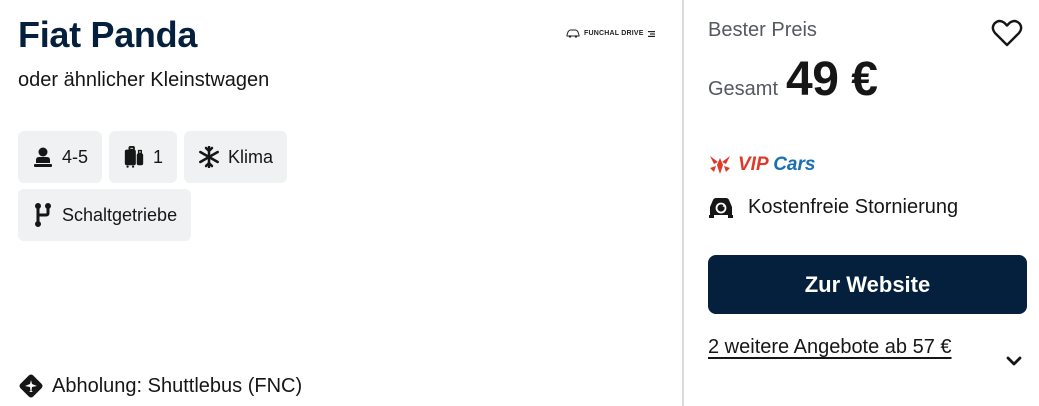 The width and height of the screenshot is (1039, 406). I want to click on cancellation-info: Kostenfreie Stornierung, so click(833, 207).